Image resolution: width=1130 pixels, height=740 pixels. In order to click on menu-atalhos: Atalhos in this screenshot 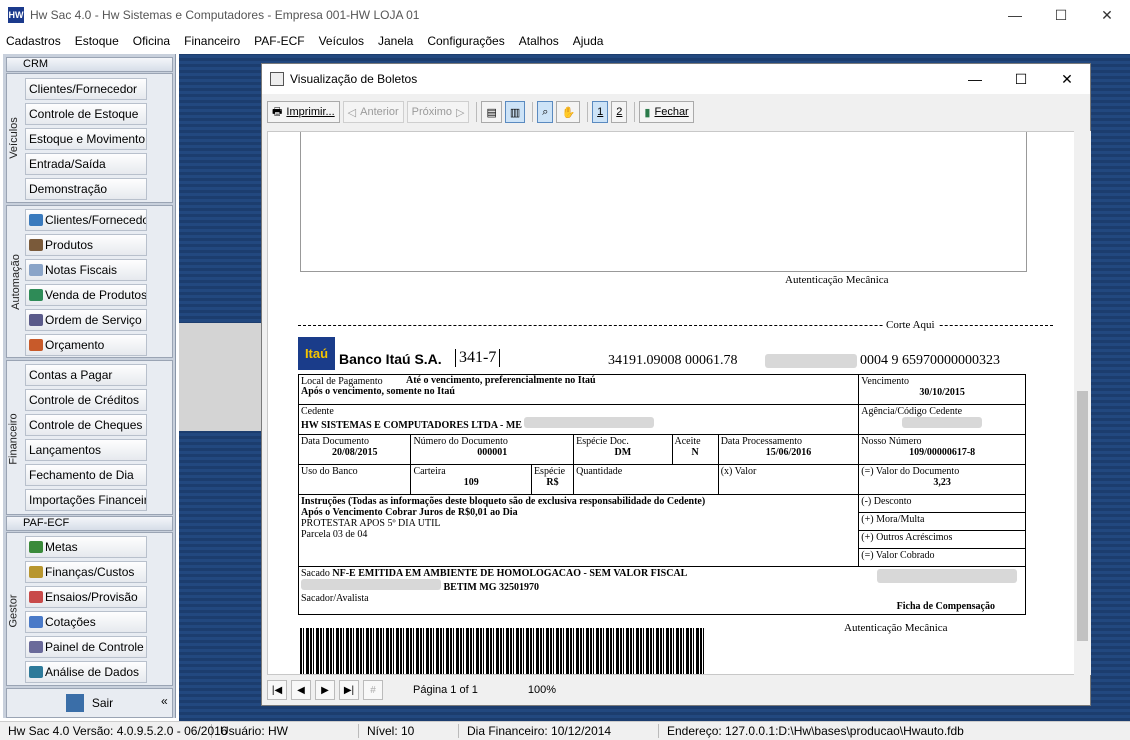, I will do `click(539, 41)`.